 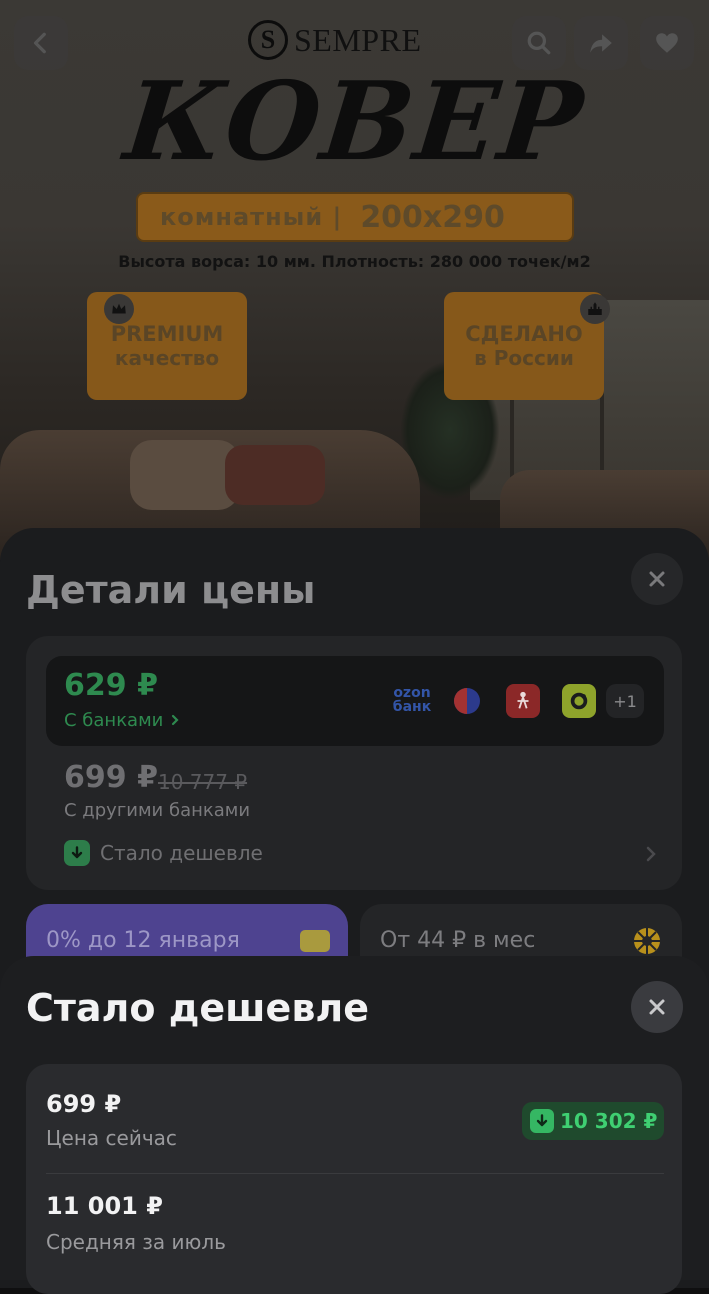 What do you see at coordinates (171, 590) in the screenshot?
I see `price-details-title: Детали цены` at bounding box center [171, 590].